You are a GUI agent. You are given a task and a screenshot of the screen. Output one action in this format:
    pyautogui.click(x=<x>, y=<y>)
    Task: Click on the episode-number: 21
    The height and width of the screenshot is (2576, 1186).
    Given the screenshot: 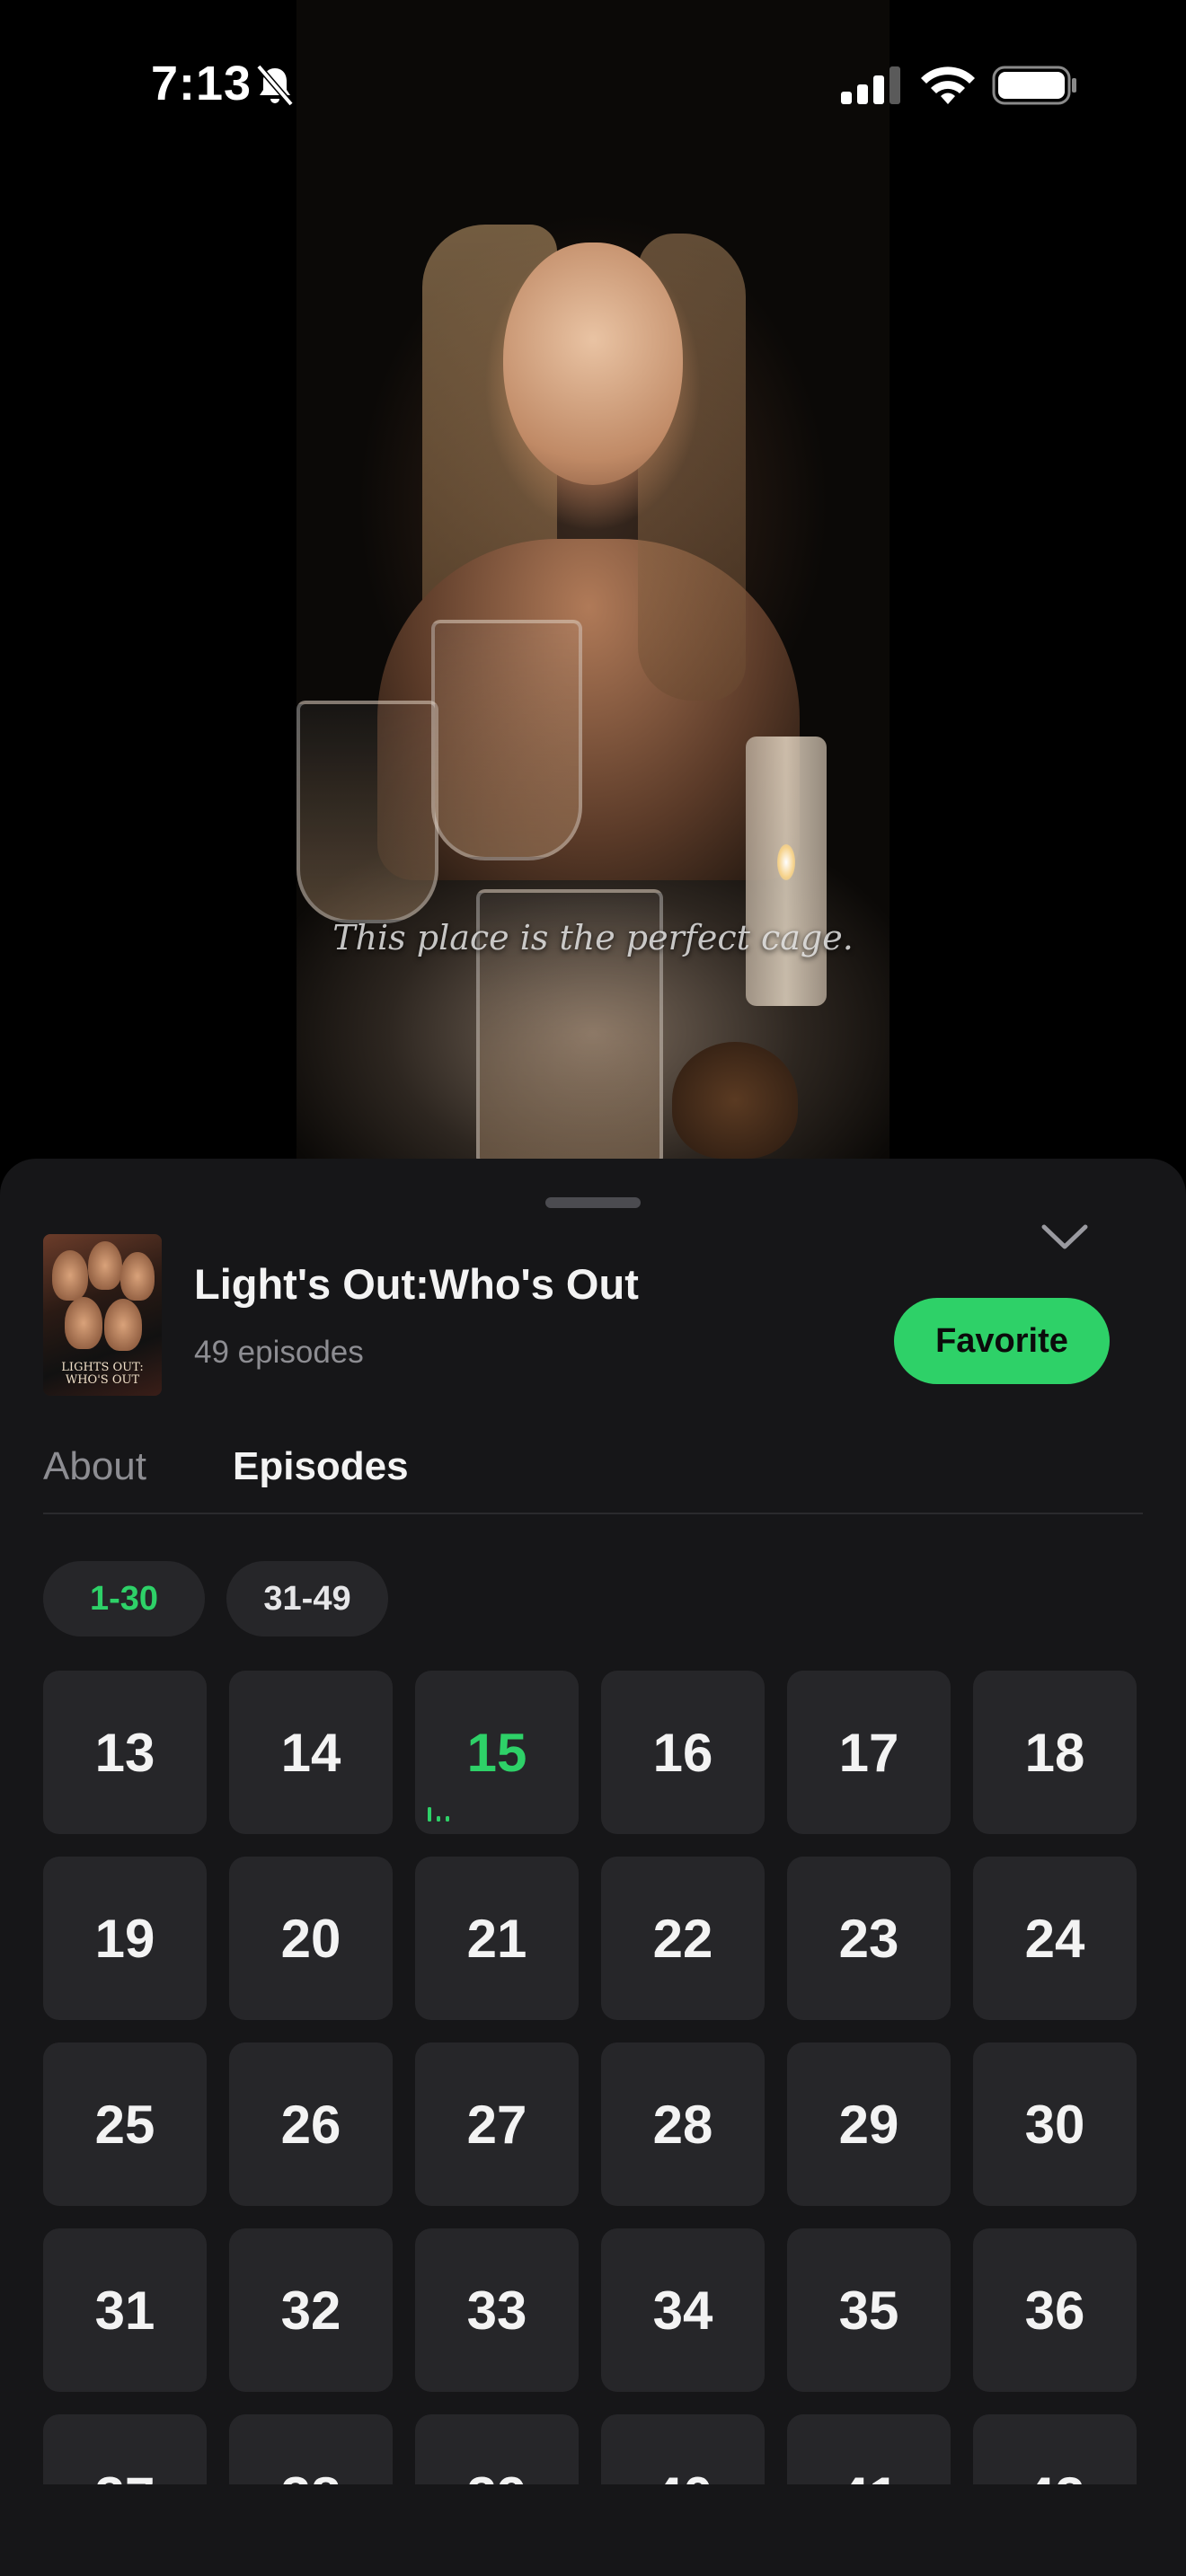 What is the action you would take?
    pyautogui.click(x=496, y=1938)
    